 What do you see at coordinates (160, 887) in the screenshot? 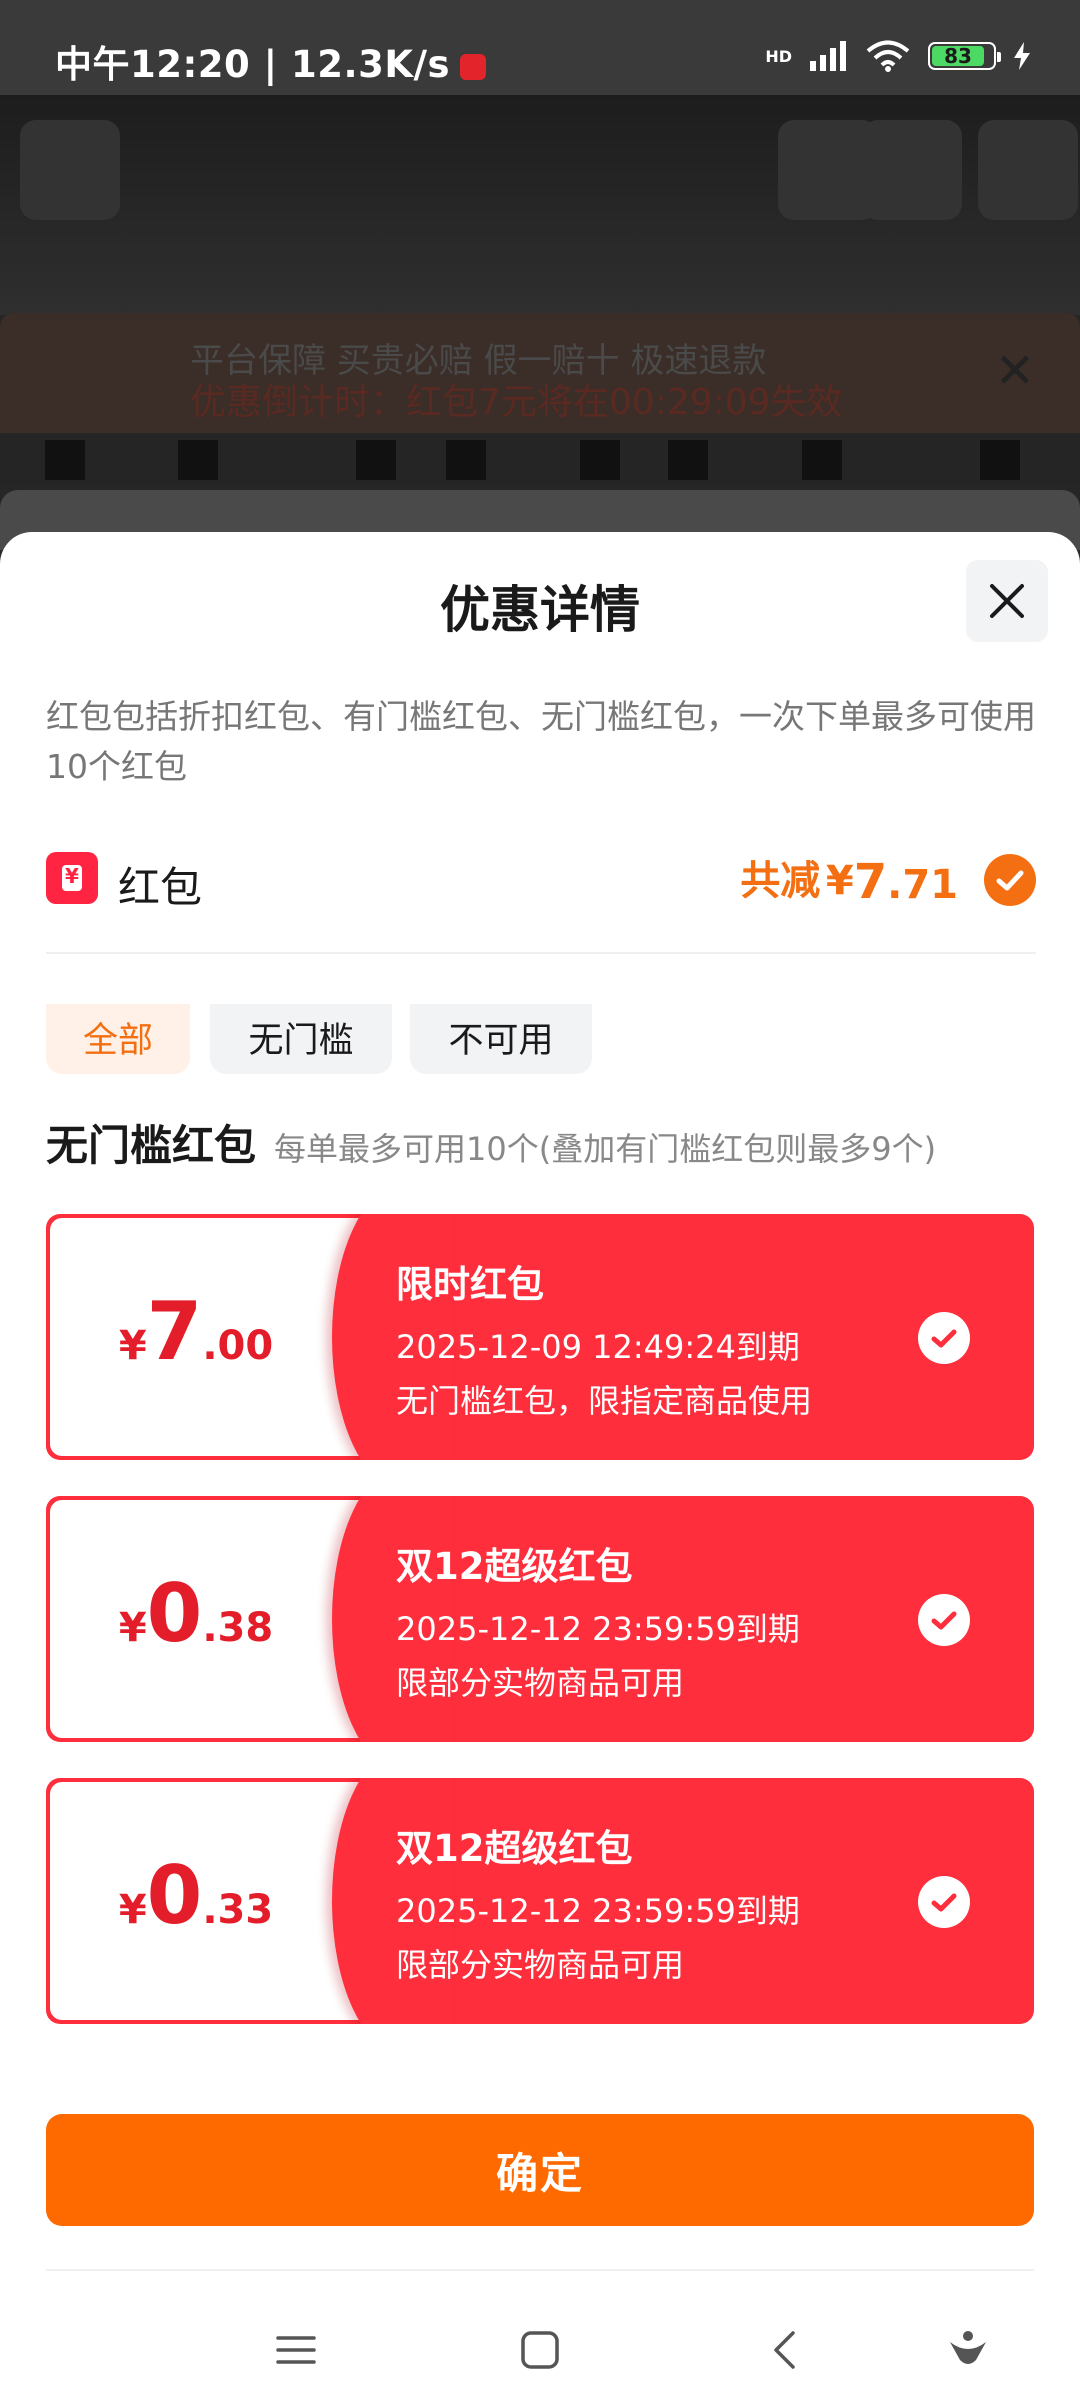
I see `redpacket-label: 红包` at bounding box center [160, 887].